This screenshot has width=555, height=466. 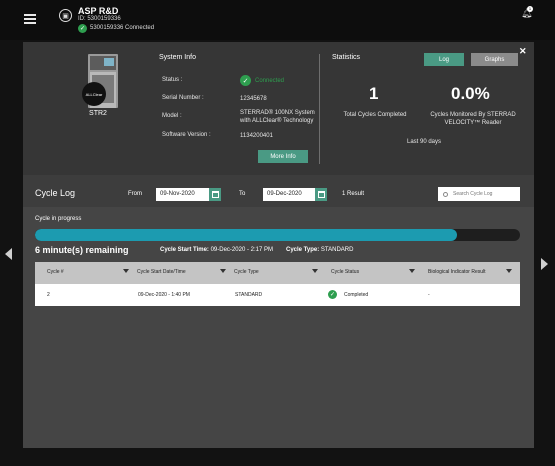 I want to click on next-arrow-icon, so click(x=544, y=264).